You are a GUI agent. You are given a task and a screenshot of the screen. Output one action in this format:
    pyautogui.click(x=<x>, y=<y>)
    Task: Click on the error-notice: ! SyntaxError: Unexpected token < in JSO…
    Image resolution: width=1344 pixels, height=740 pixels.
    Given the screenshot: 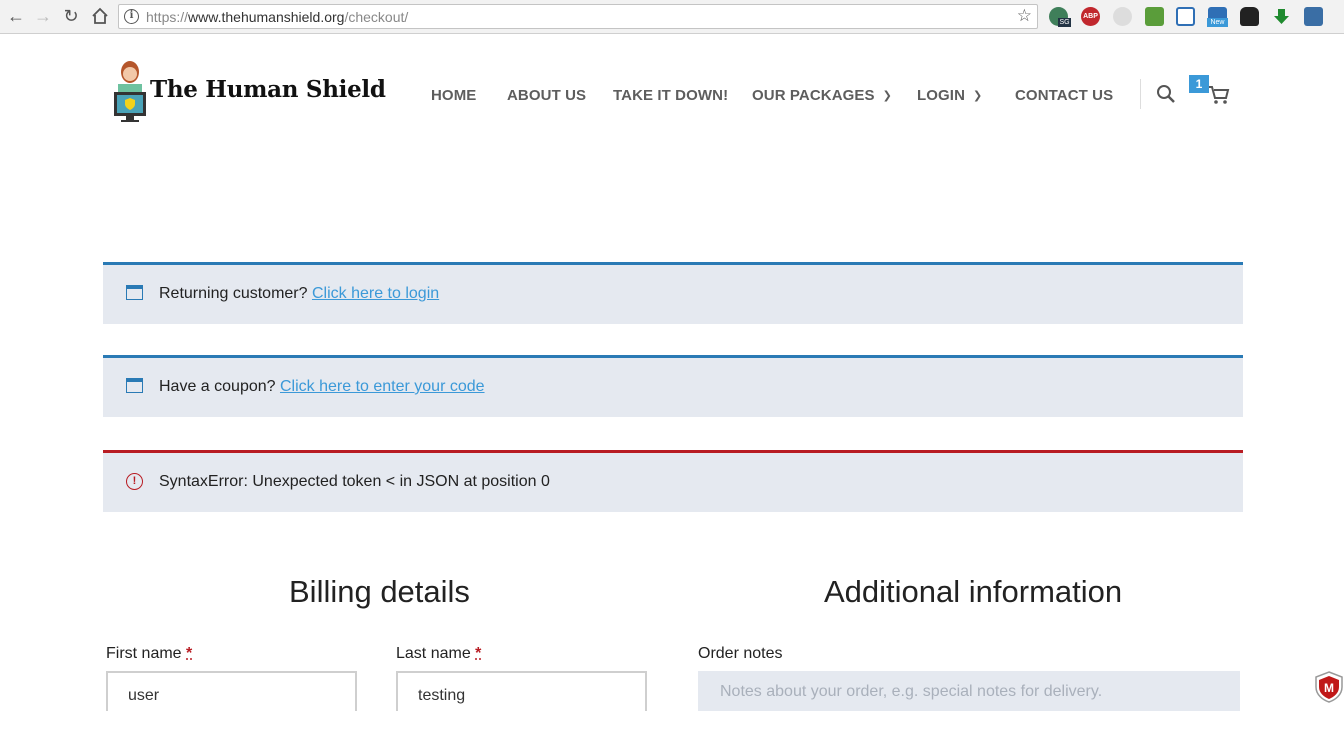 What is the action you would take?
    pyautogui.click(x=673, y=481)
    